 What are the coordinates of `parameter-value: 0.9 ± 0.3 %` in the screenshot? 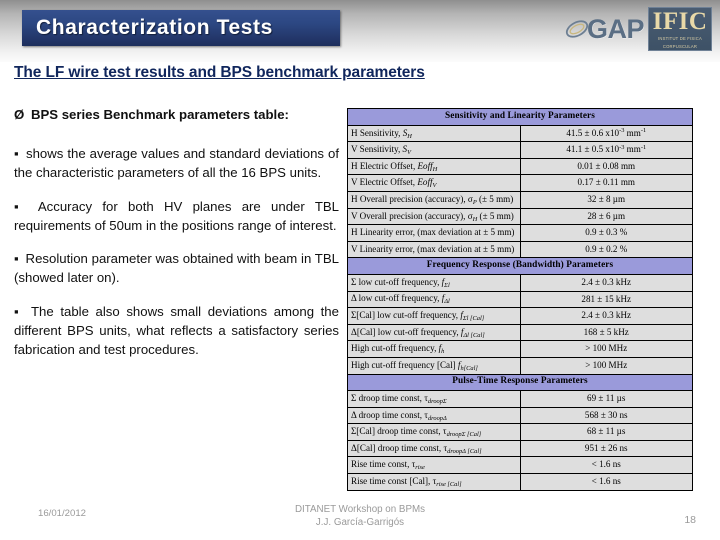 It's located at (606, 233).